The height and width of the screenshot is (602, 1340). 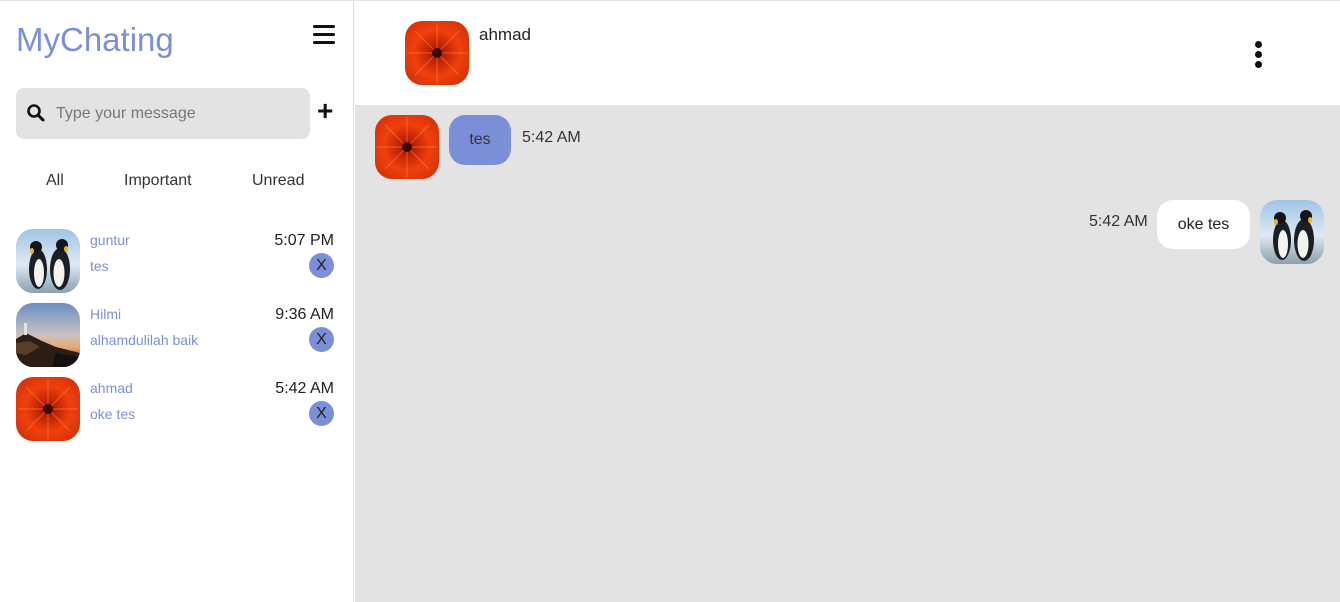 I want to click on tab-all: All, so click(x=55, y=181).